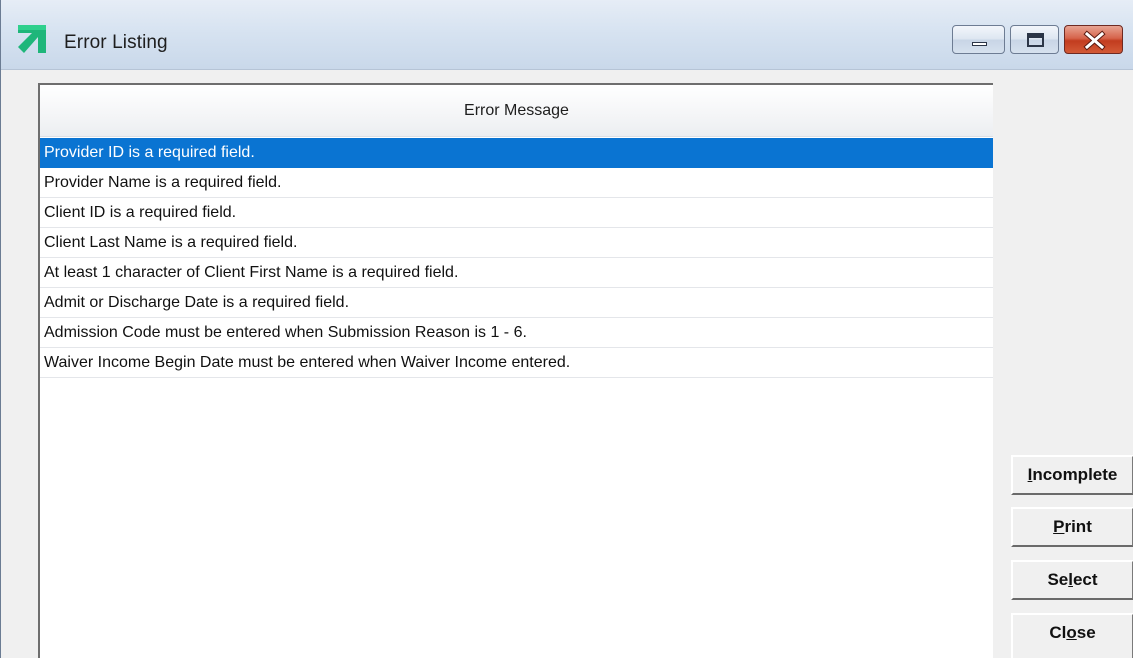  I want to click on list-item: Client ID is a required field., so click(516, 213).